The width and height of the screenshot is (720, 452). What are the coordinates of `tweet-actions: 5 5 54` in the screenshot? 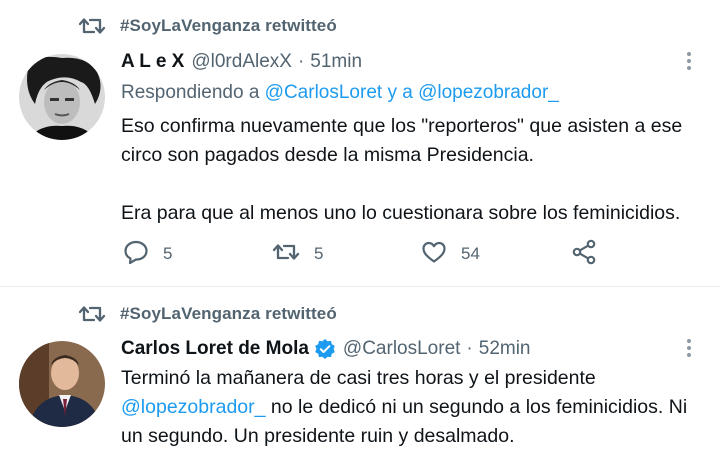 It's located at (371, 254).